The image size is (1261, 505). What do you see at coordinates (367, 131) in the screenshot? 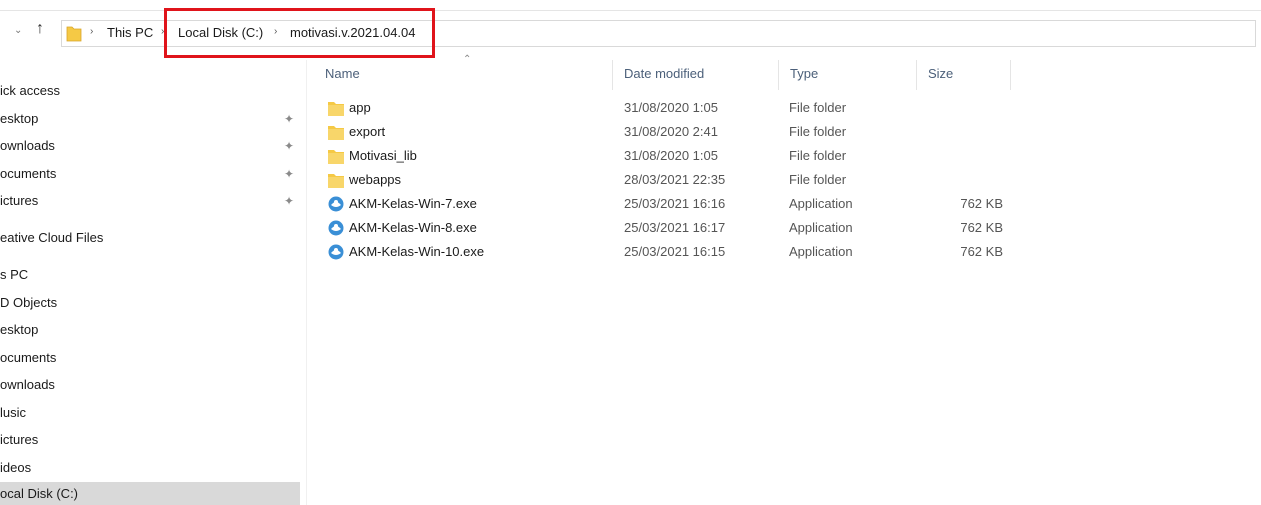
I see `file-name: export` at bounding box center [367, 131].